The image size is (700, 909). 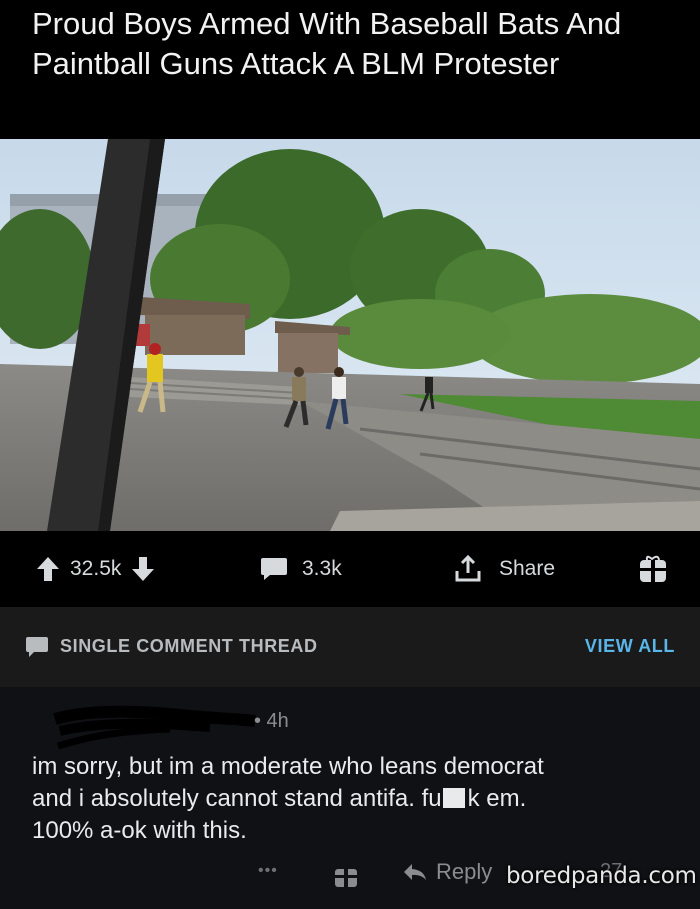 I want to click on comment-timestamp: • 4h, so click(x=271, y=721).